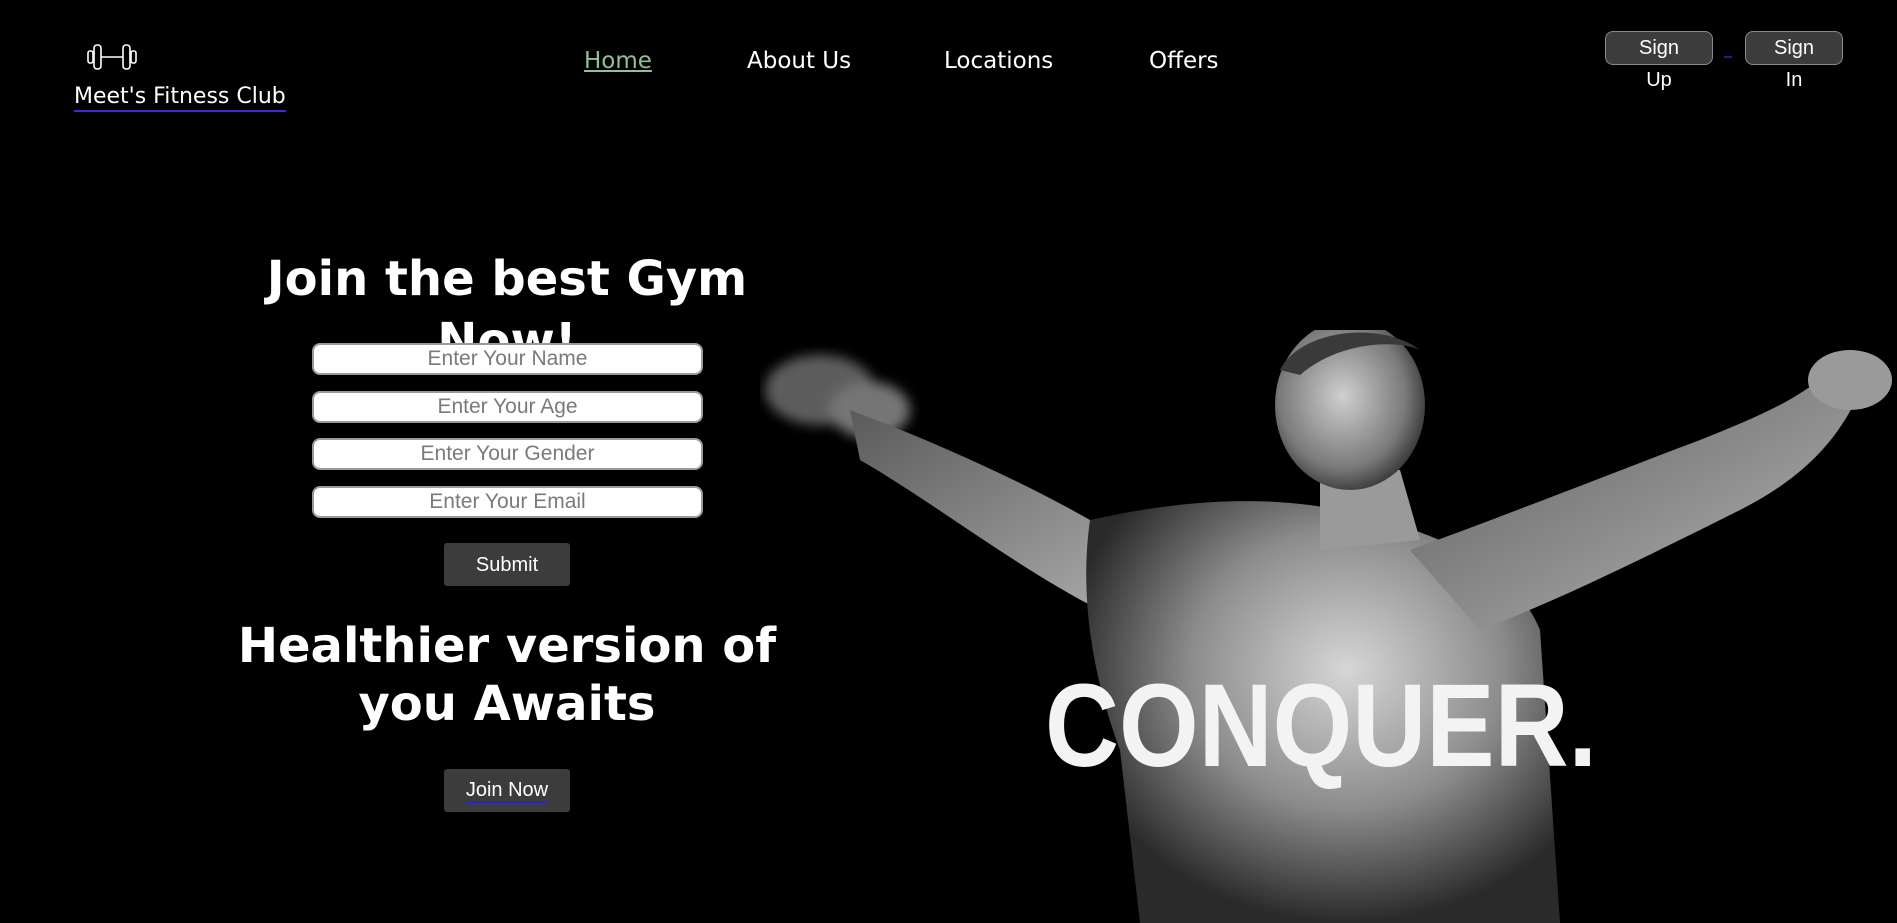 The image size is (1897, 923). What do you see at coordinates (1184, 61) in the screenshot?
I see `nav-item-offers: Offers` at bounding box center [1184, 61].